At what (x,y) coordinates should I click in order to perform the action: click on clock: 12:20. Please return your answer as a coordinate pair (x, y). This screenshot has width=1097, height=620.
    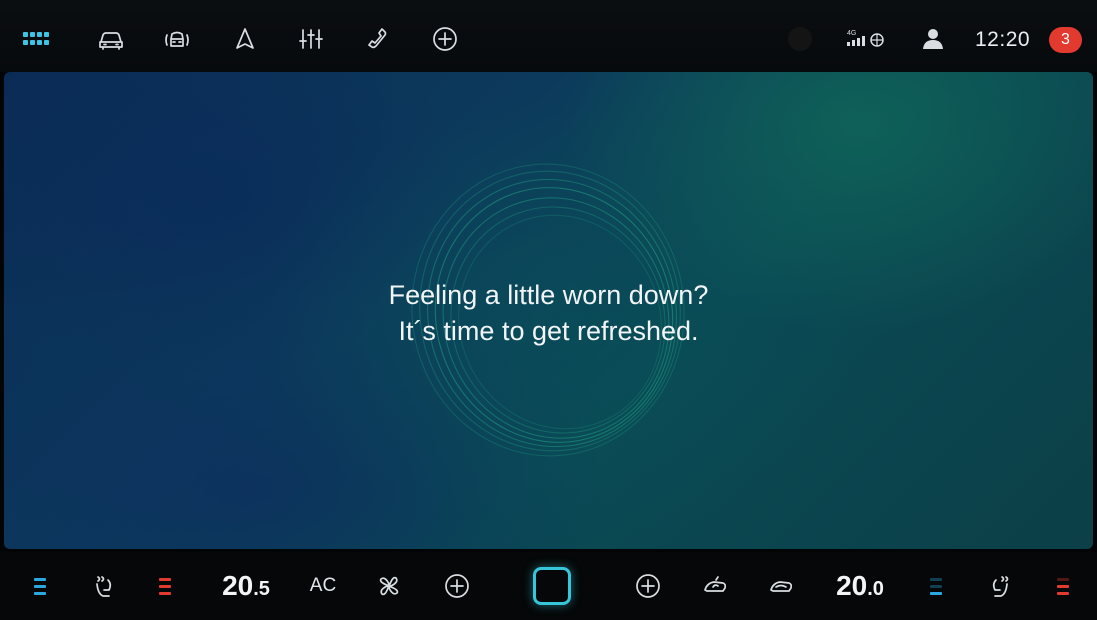
    Looking at the image, I should click on (1003, 39).